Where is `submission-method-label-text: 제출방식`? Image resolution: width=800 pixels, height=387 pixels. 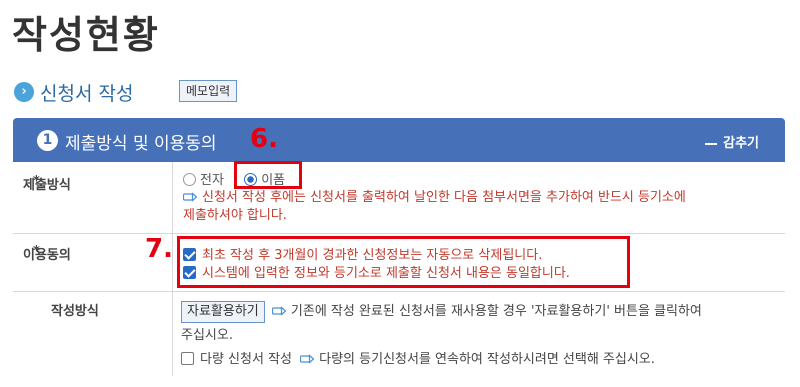 submission-method-label-text: 제출방식 is located at coordinates (47, 185).